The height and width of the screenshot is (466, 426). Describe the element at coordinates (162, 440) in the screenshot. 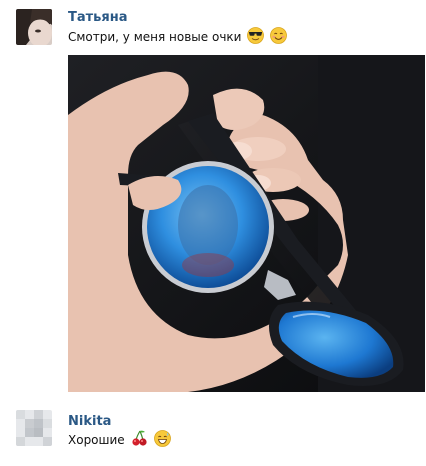

I see `grinning-sweat-face-emoji` at that location.